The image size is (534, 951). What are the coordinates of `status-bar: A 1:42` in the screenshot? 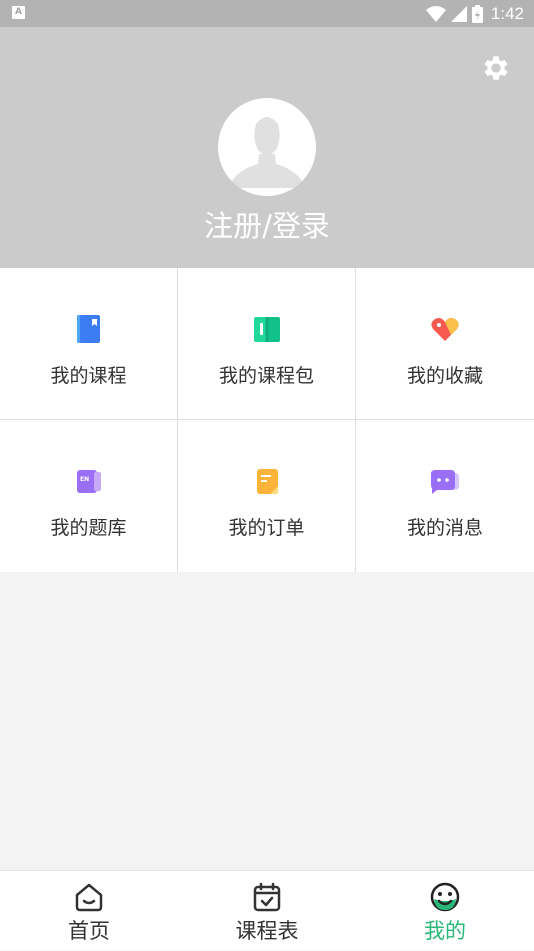 It's located at (267, 13).